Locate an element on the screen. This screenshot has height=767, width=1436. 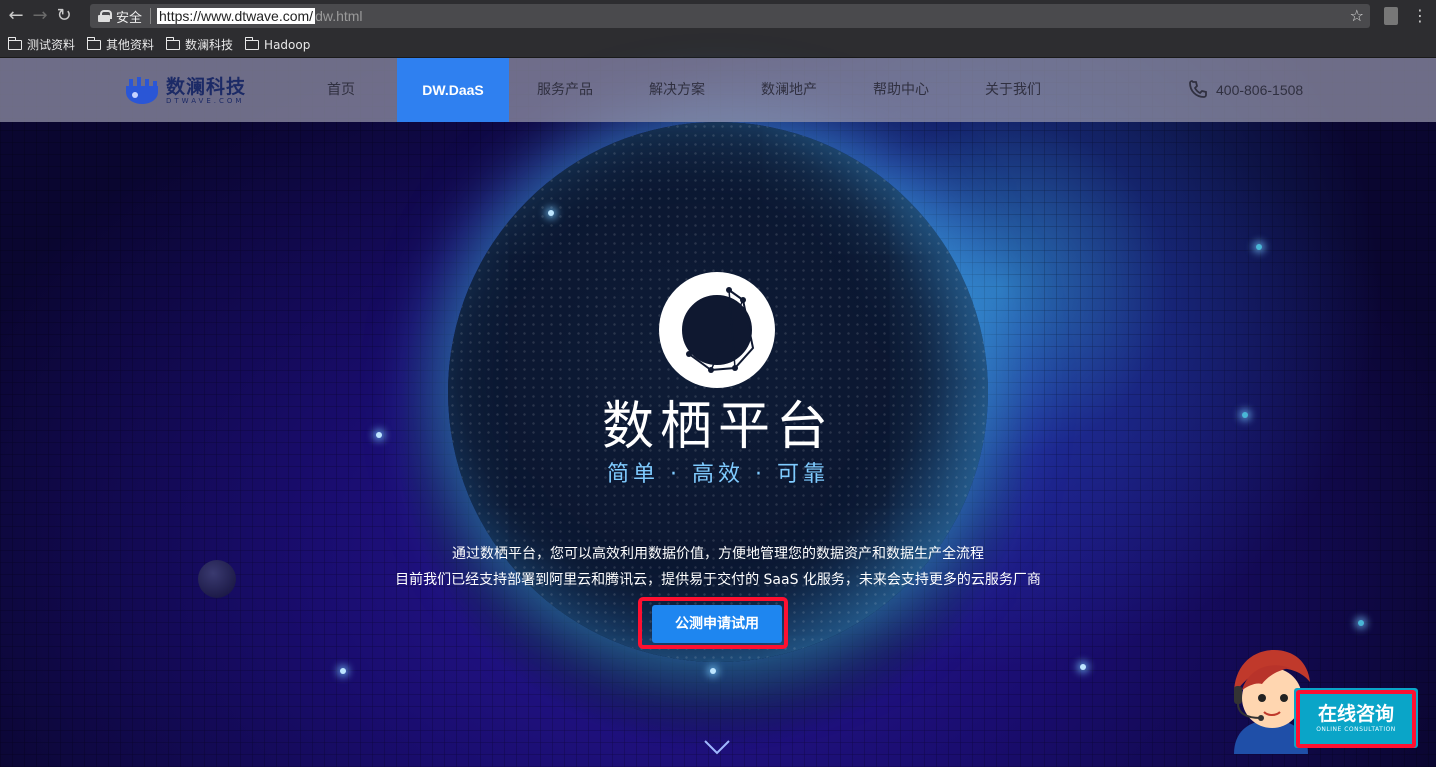
bookmark-star-icon: ☆ is located at coordinates (1357, 16).